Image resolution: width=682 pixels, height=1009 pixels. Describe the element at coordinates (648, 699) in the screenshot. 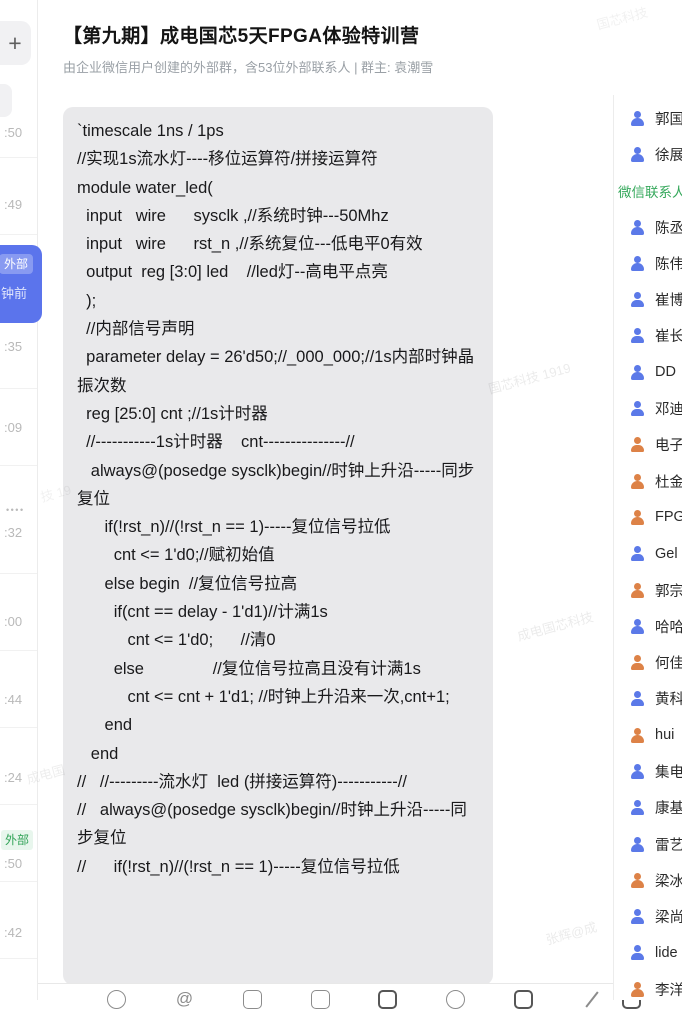

I see `member-list-item: 黄科` at that location.